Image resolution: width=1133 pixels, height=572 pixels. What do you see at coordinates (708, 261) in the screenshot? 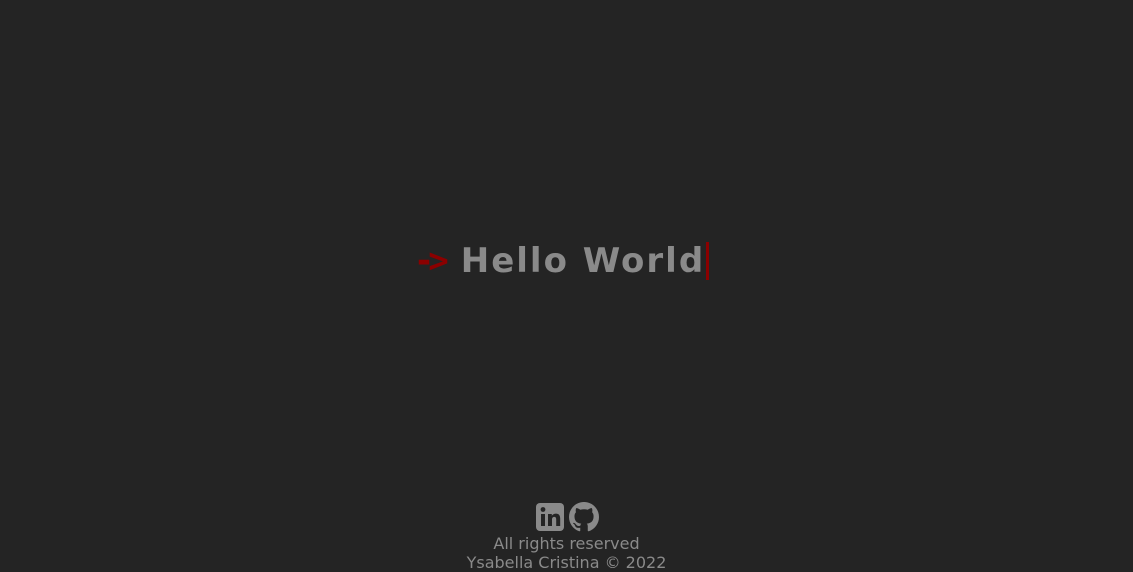
I see `typing-cursor` at bounding box center [708, 261].